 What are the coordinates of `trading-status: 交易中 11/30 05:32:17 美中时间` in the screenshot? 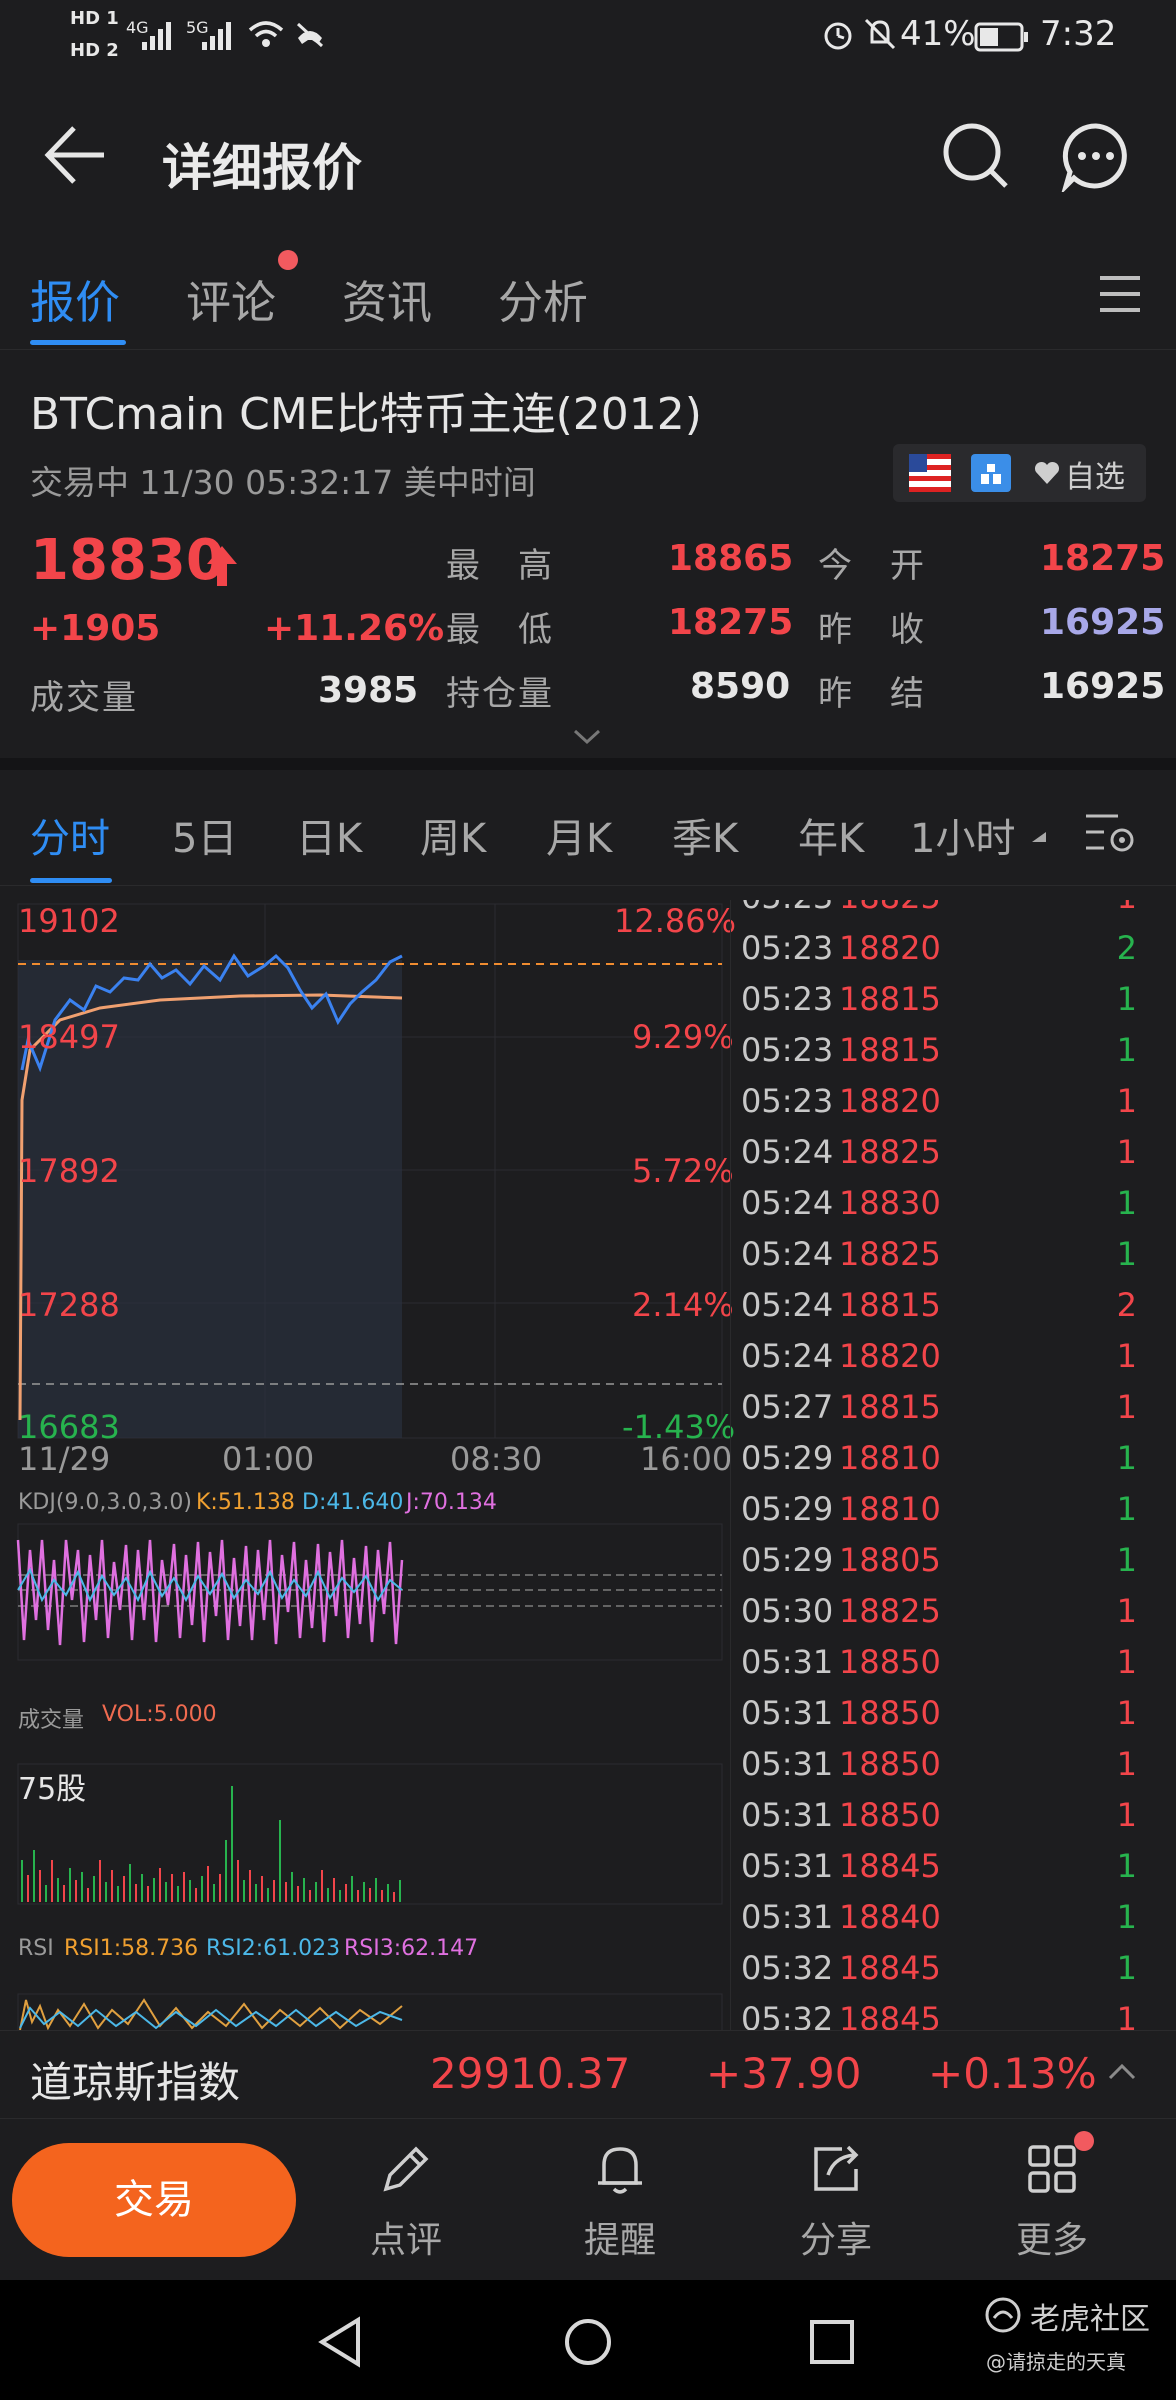 It's located at (283, 482).